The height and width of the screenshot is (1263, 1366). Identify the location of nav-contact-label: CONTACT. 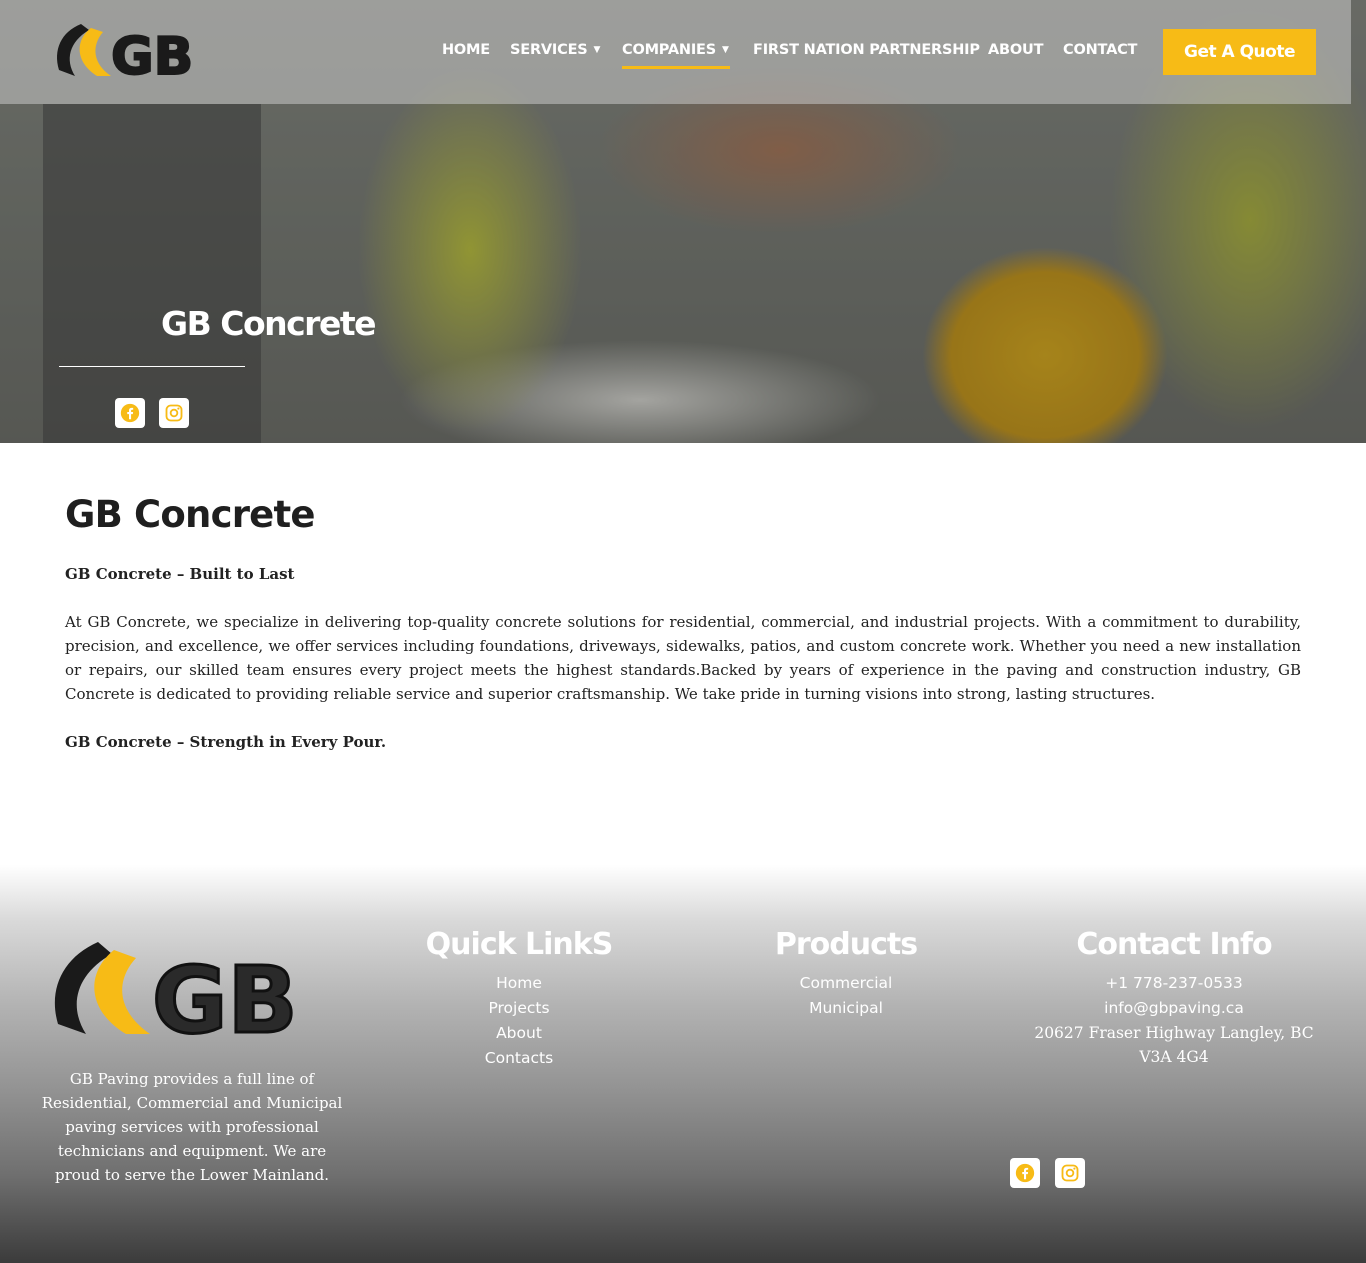
(1100, 50).